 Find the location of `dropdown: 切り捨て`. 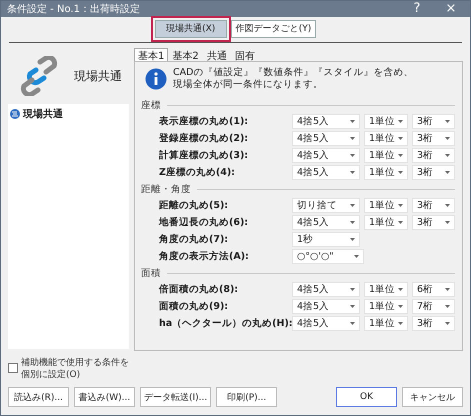

dropdown: 切り捨て is located at coordinates (326, 205).